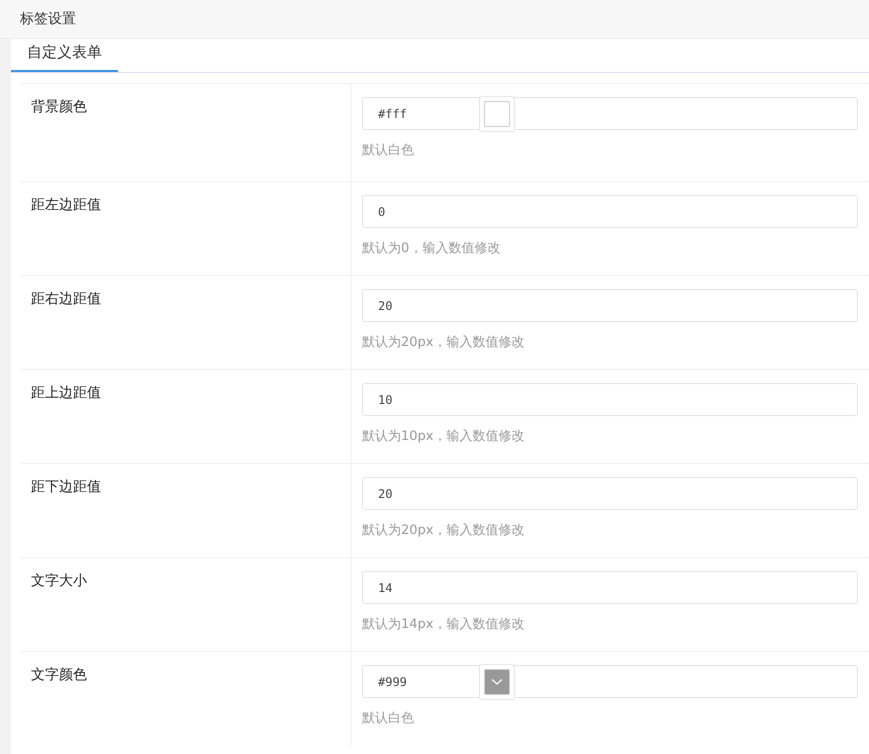 This screenshot has height=754, width=869. What do you see at coordinates (610, 113) in the screenshot?
I see `color-field: #fff` at bounding box center [610, 113].